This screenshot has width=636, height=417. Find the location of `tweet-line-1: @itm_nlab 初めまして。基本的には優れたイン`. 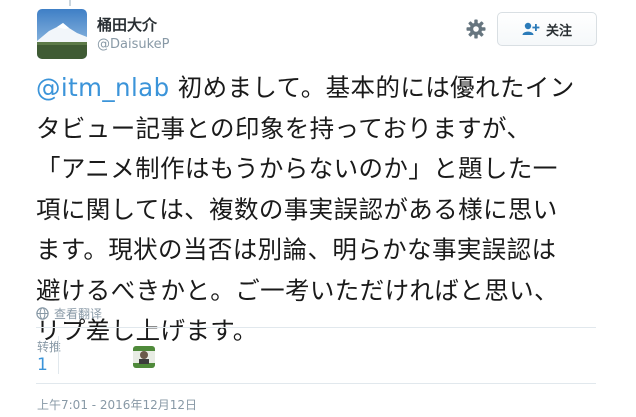

tweet-line-1: @itm_nlab 初めまして。基本的には優れたイン is located at coordinates (333, 88).